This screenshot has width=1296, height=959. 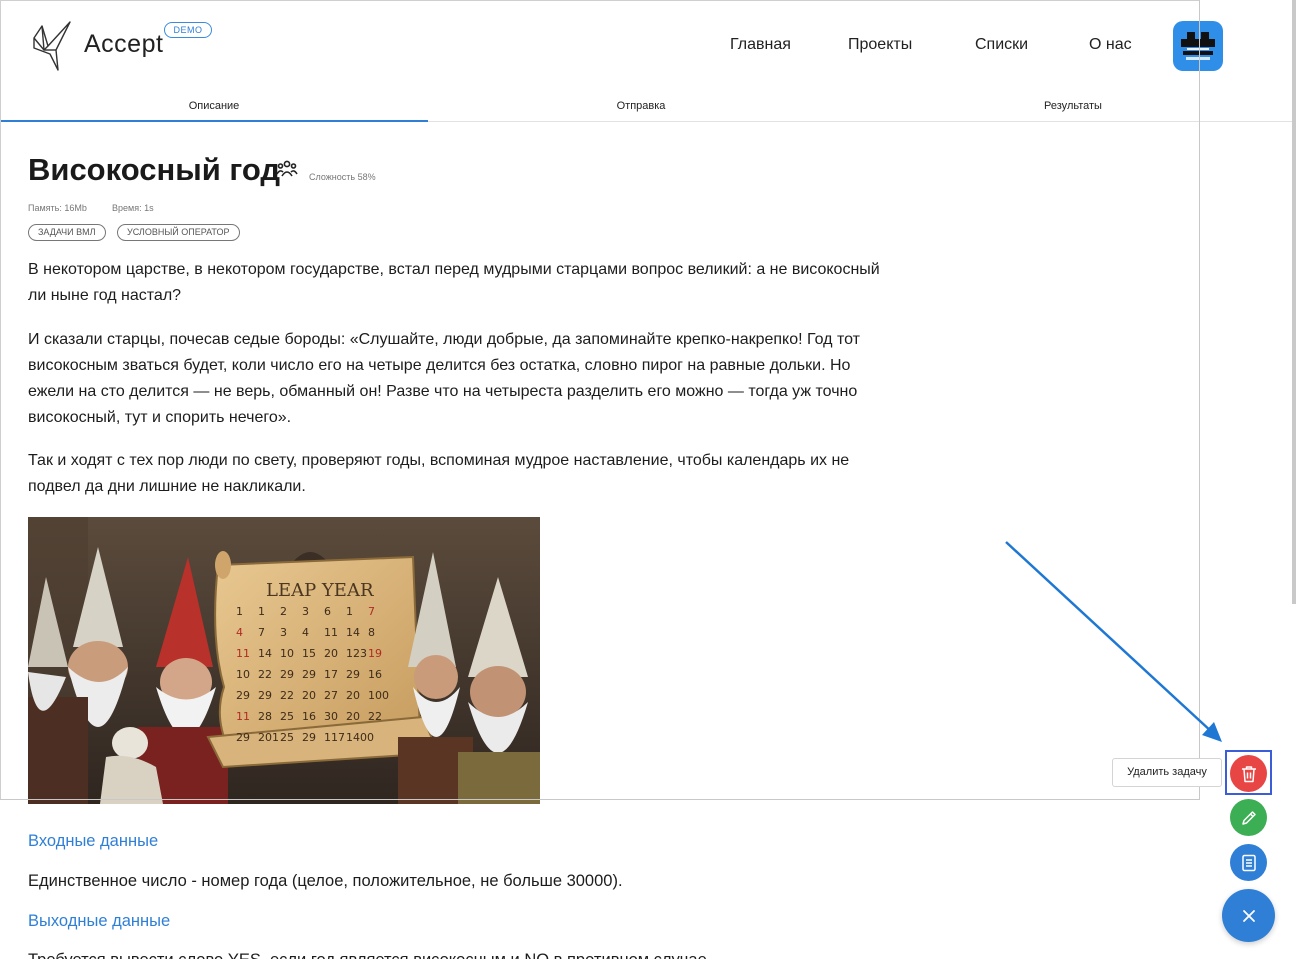 What do you see at coordinates (334, 737) in the screenshot?
I see `calendar-cell: 117` at bounding box center [334, 737].